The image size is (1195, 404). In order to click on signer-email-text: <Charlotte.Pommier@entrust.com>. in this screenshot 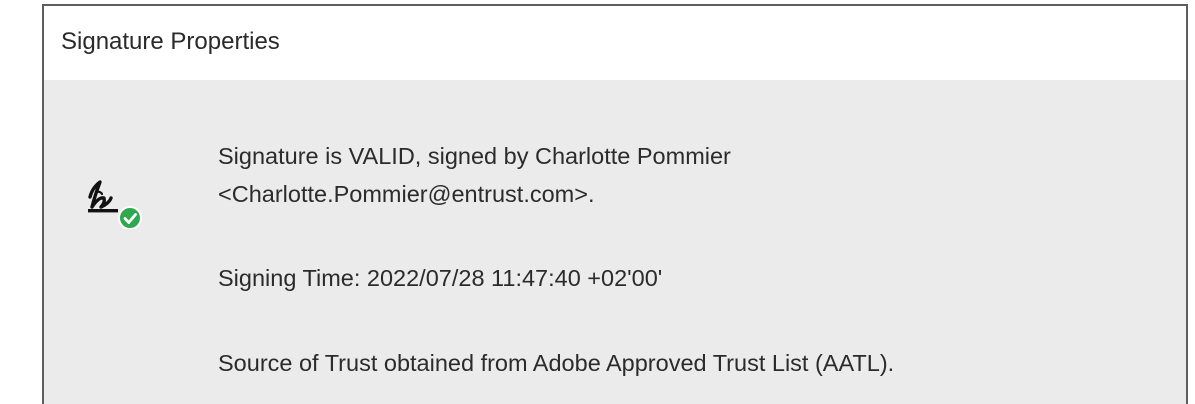, I will do `click(406, 194)`.